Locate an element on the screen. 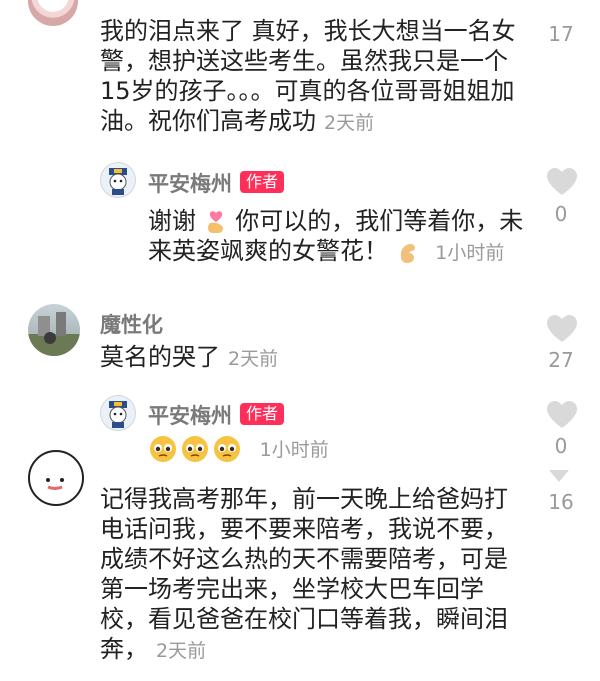  comment-text: 莫名的哭了 2天前 is located at coordinates (310, 358).